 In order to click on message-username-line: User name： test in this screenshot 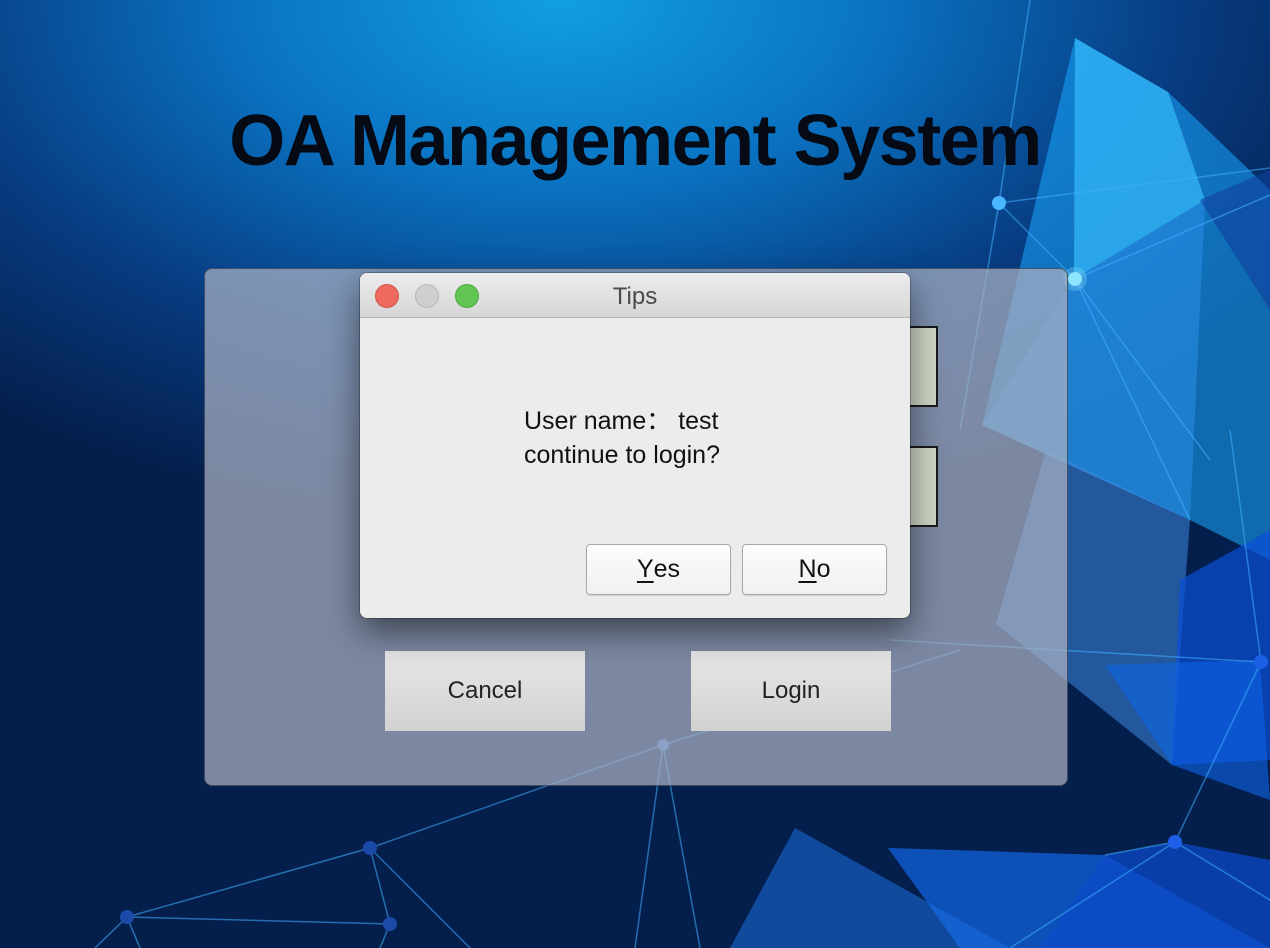, I will do `click(621, 421)`.